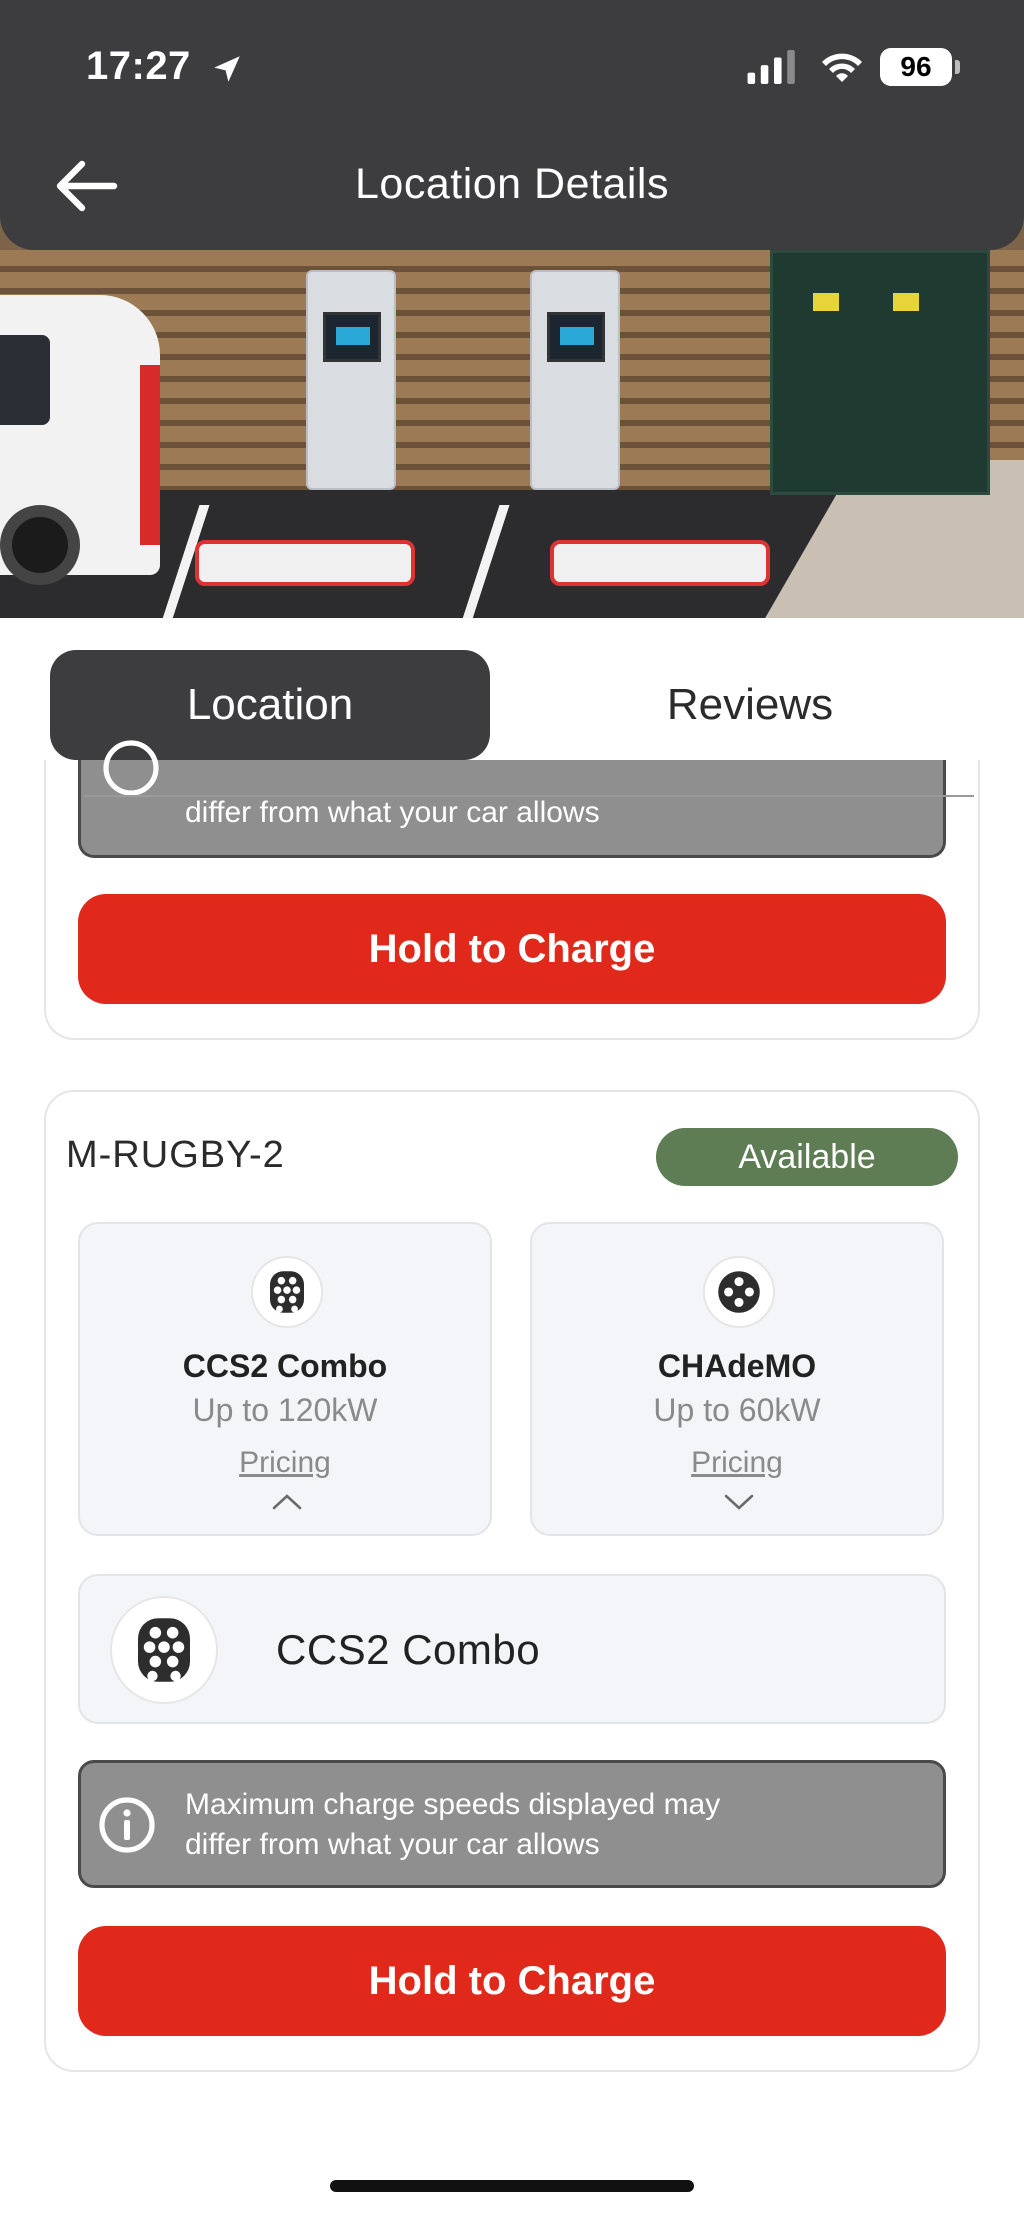  Describe the element at coordinates (750, 705) in the screenshot. I see `tab-reviews: Reviews` at that location.